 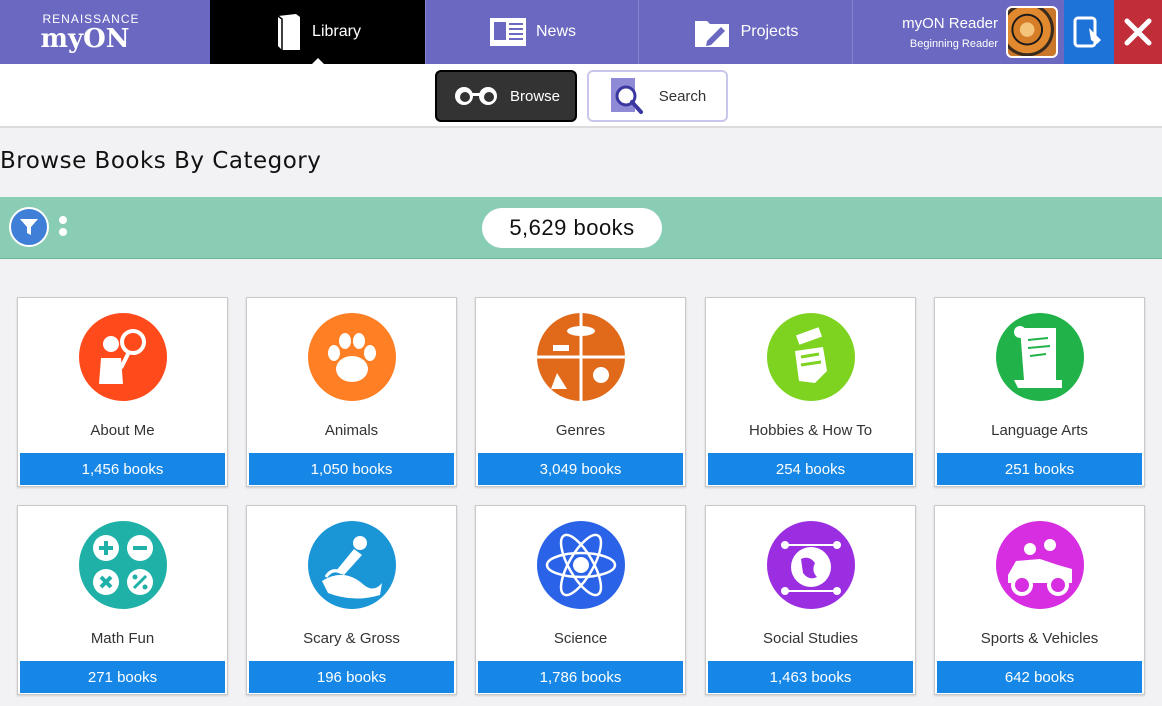 I want to click on category-book-count-button: 1,786 books, so click(x=580, y=677).